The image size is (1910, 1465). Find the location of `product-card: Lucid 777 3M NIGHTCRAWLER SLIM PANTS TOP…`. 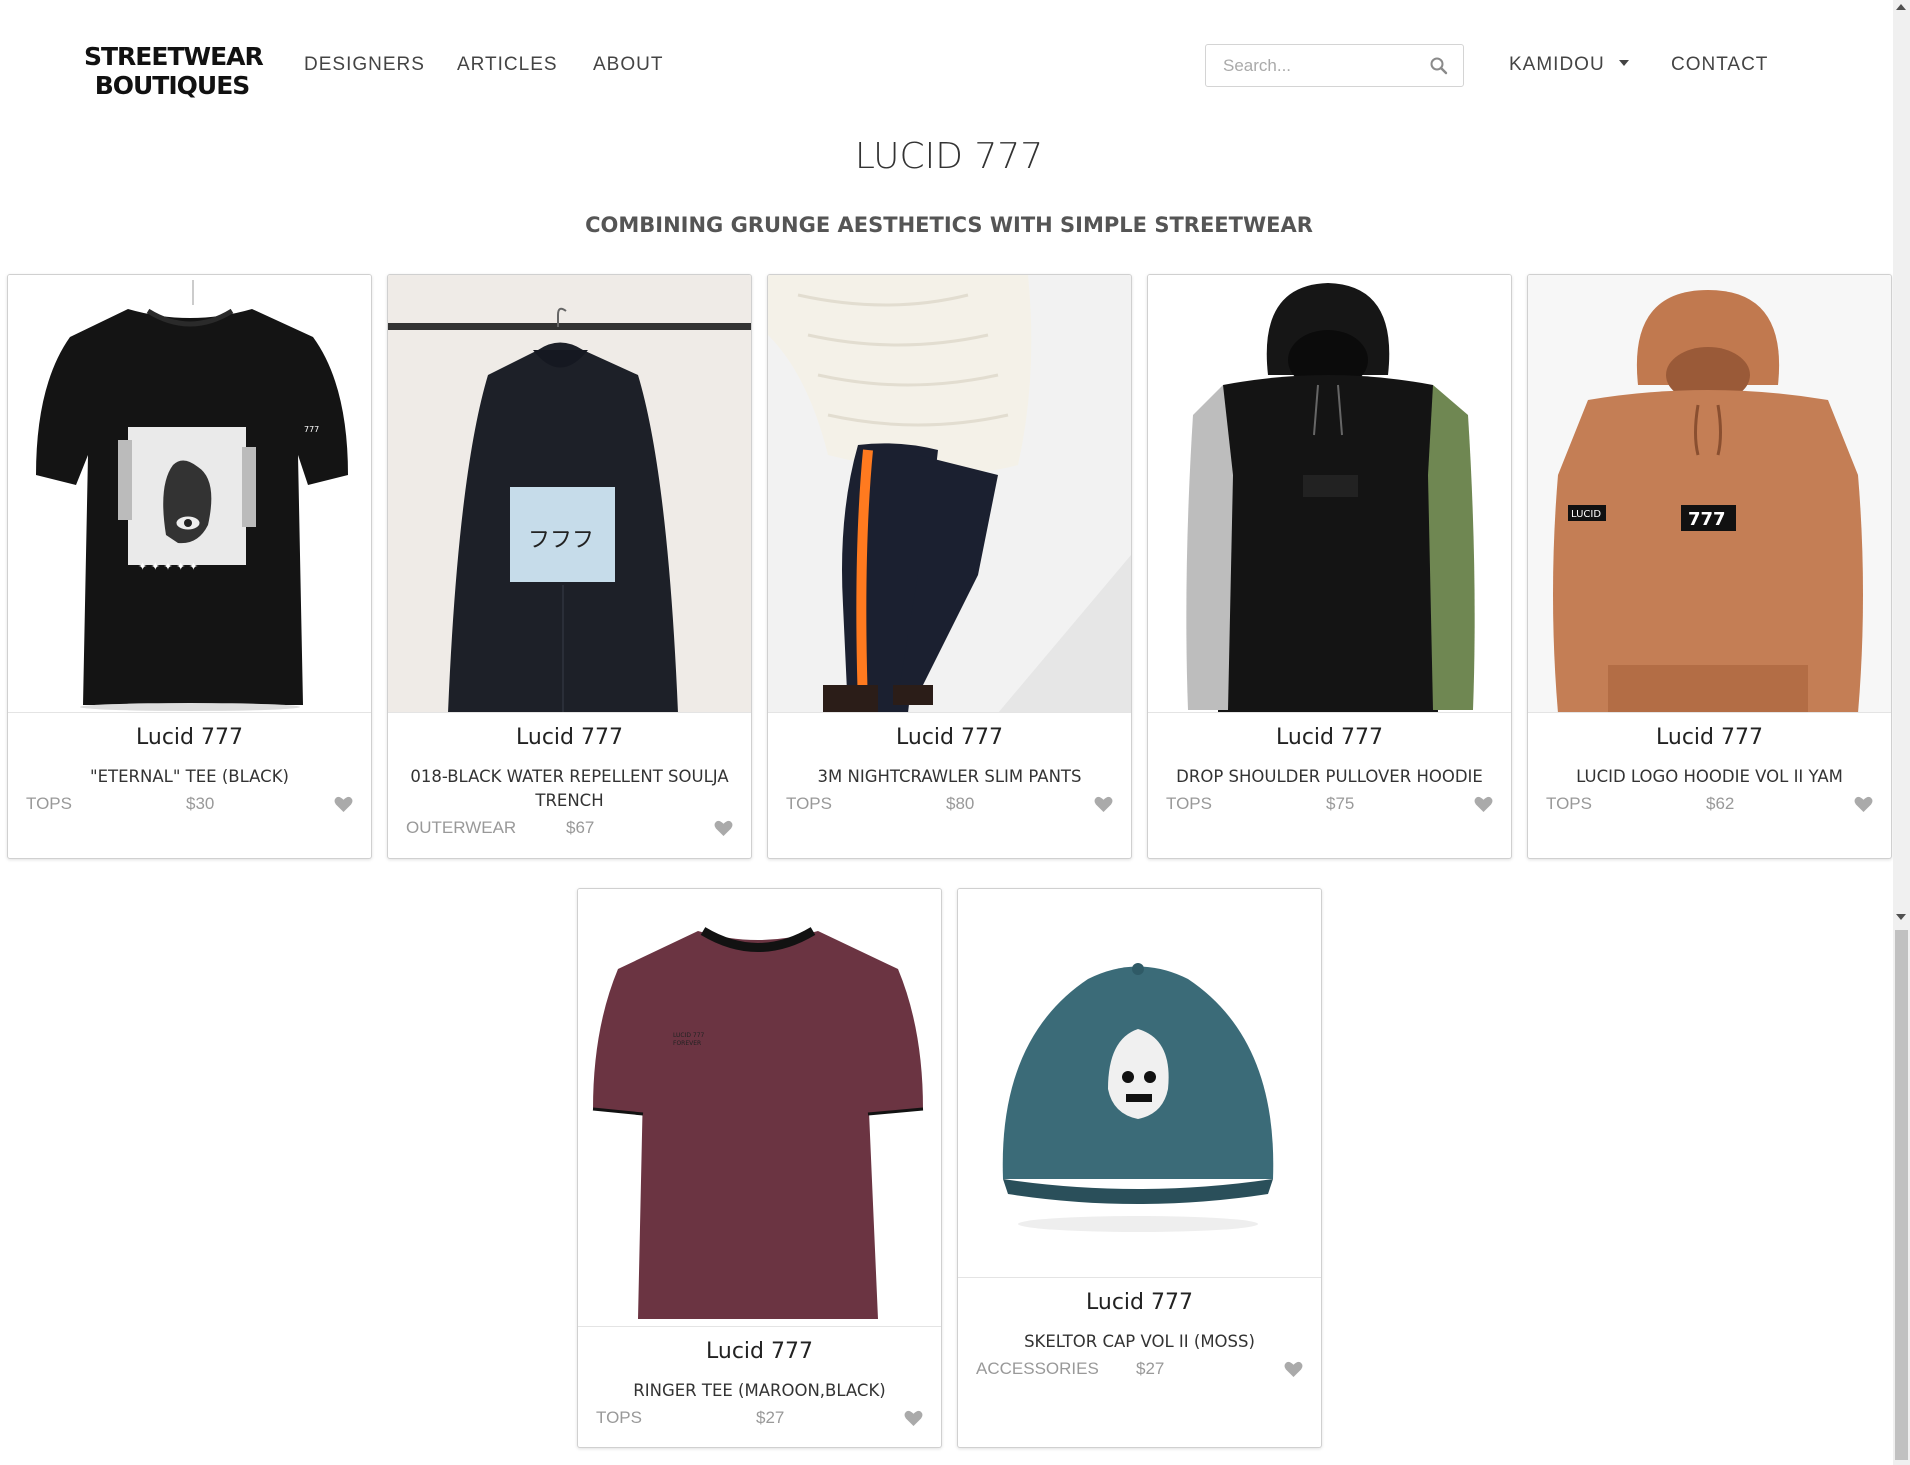

product-card: Lucid 777 3M NIGHTCRAWLER SLIM PANTS TOP… is located at coordinates (949, 566).